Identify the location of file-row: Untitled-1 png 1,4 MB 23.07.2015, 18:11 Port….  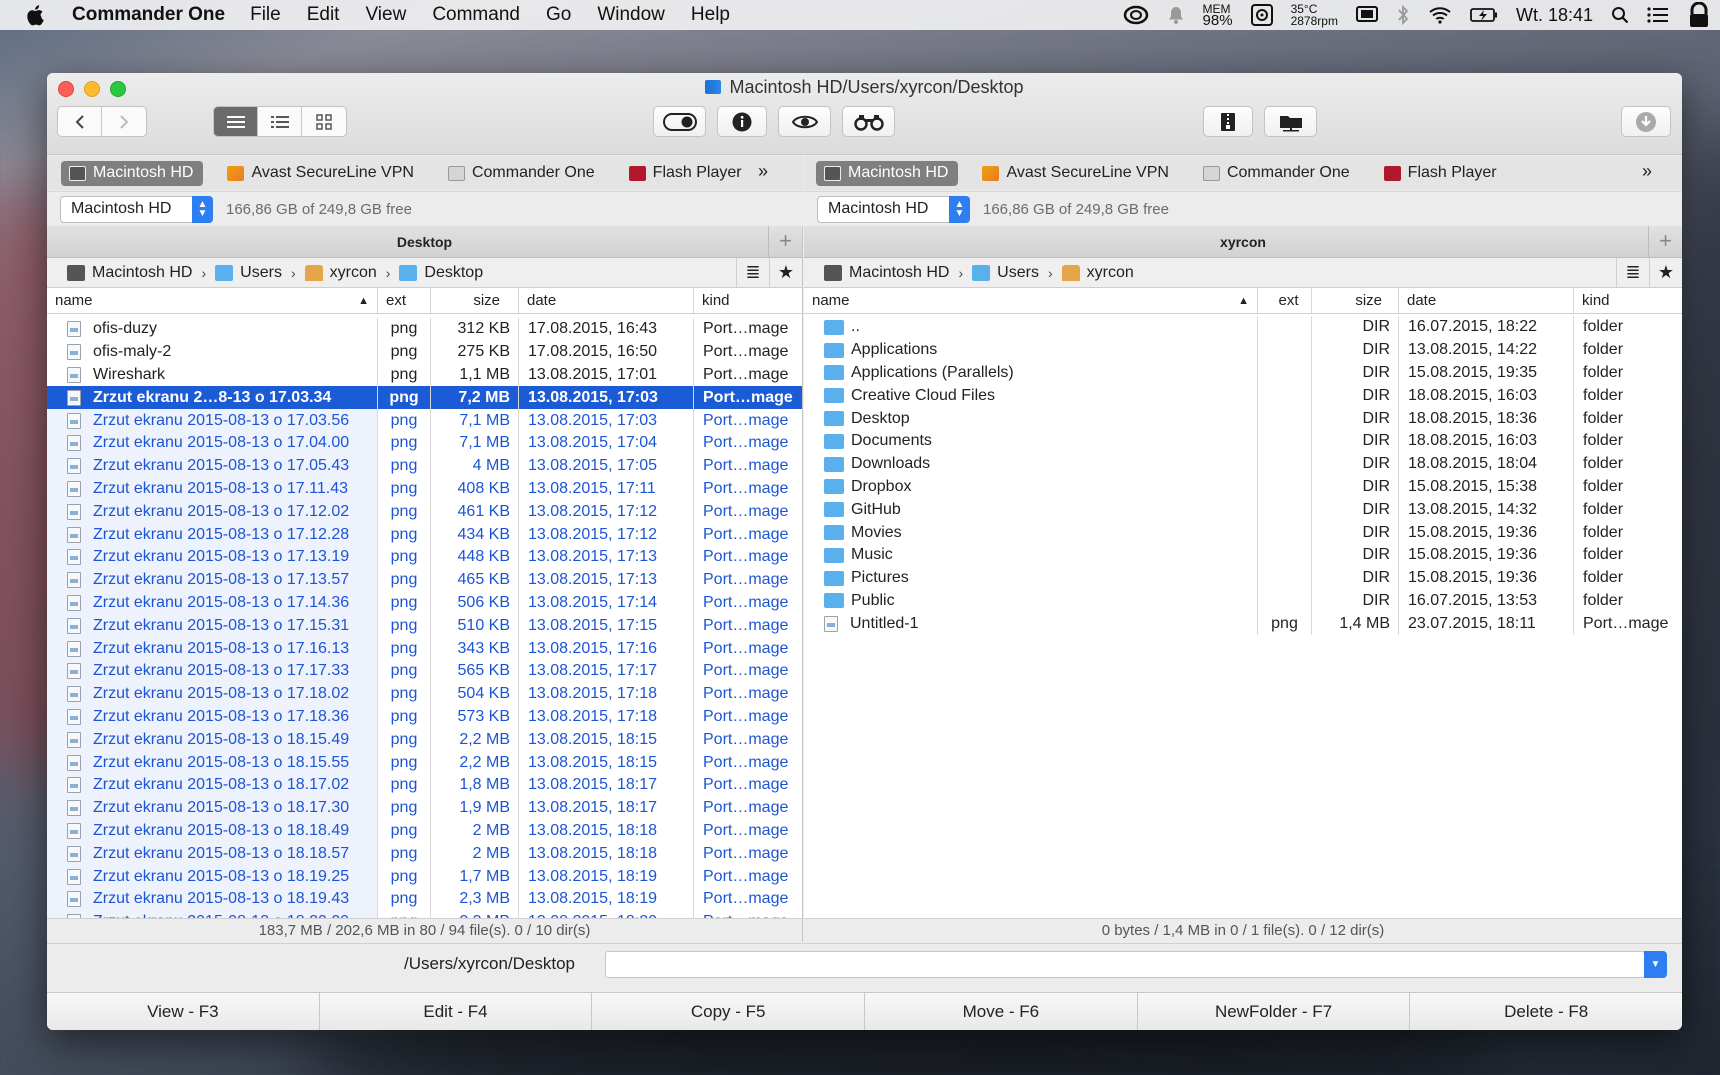
(1243, 624).